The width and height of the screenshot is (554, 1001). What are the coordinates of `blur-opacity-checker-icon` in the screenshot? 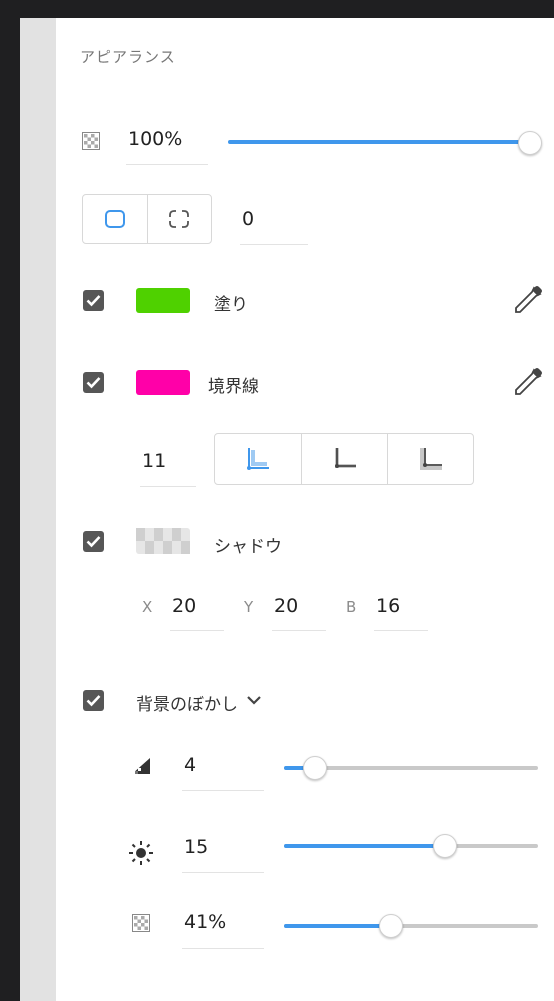 It's located at (141, 923).